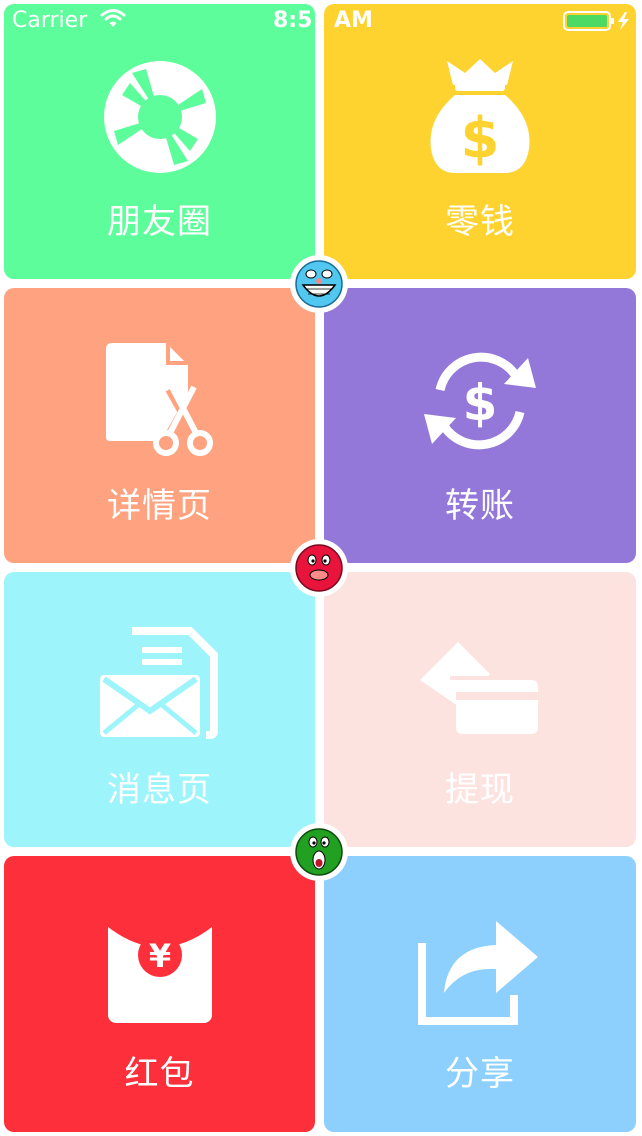 The height and width of the screenshot is (1136, 642). Describe the element at coordinates (159, 116) in the screenshot. I see `camera-aperture-icon` at that location.